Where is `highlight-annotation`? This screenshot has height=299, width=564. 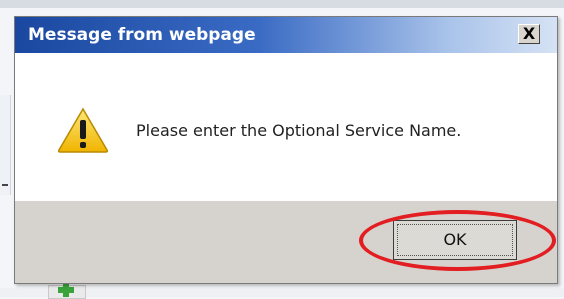 highlight-annotation is located at coordinates (457, 240).